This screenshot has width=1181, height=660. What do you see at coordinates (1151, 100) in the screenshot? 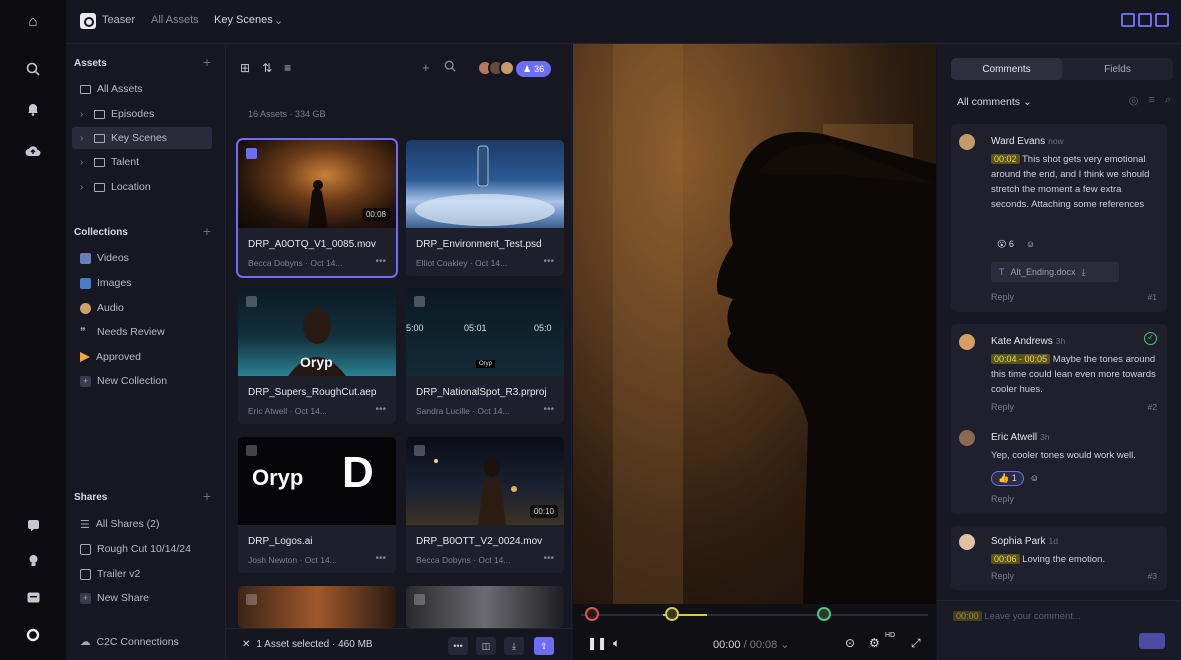
I see `sort-icon: ≡` at bounding box center [1151, 100].